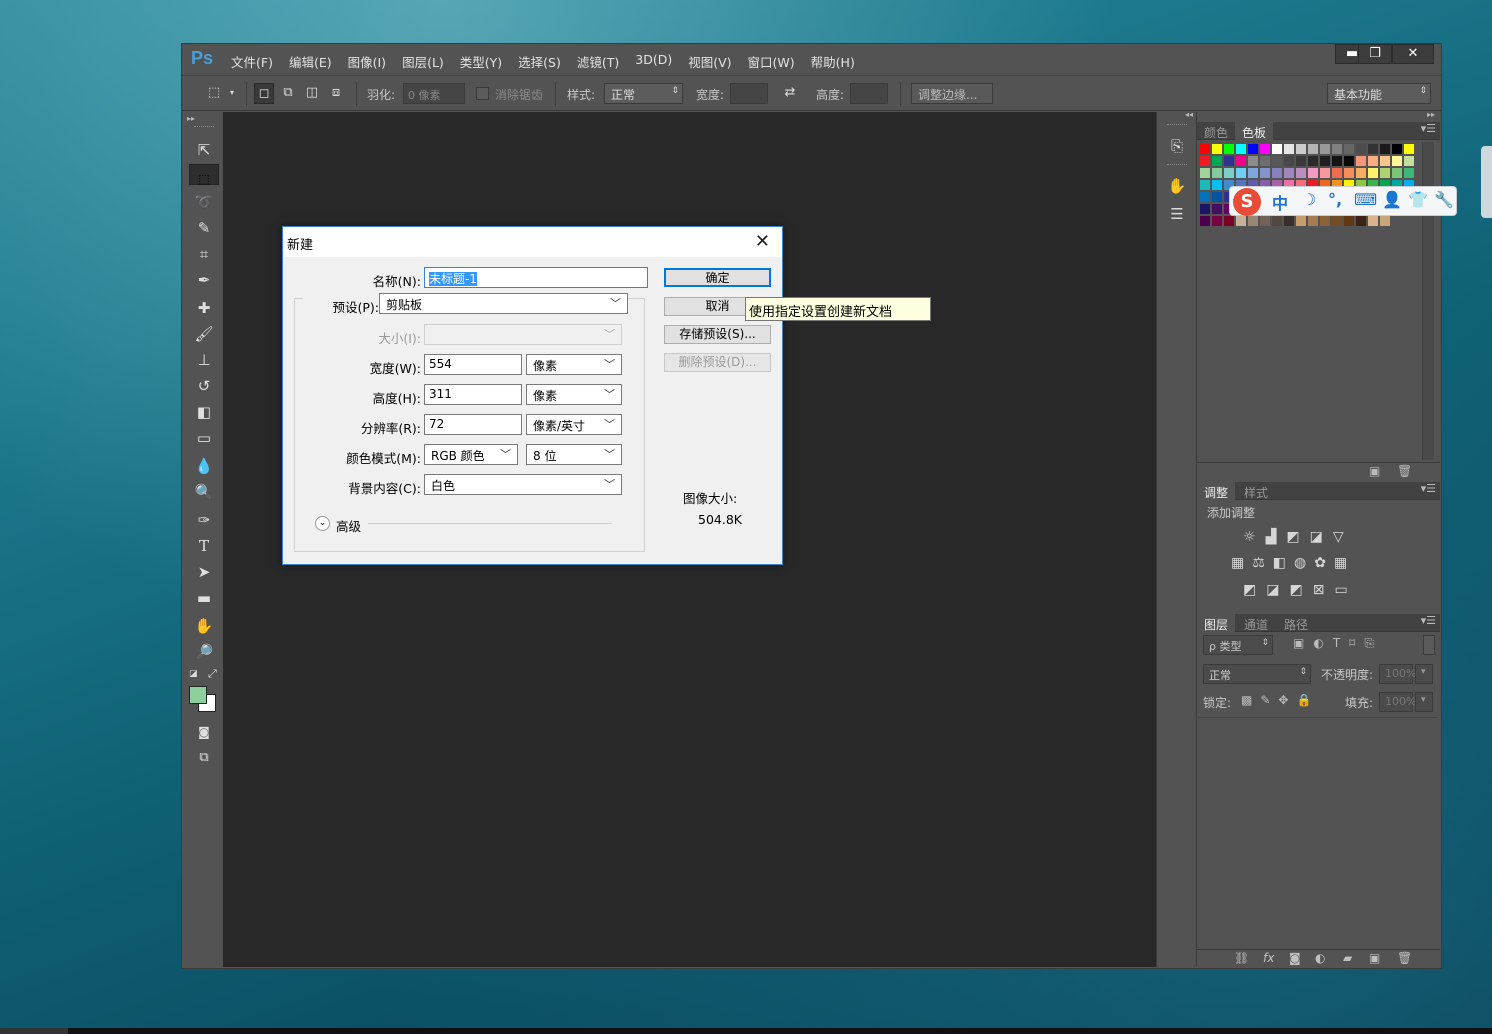 The image size is (1492, 1034). I want to click on curves-icon: ◩, so click(1297, 537).